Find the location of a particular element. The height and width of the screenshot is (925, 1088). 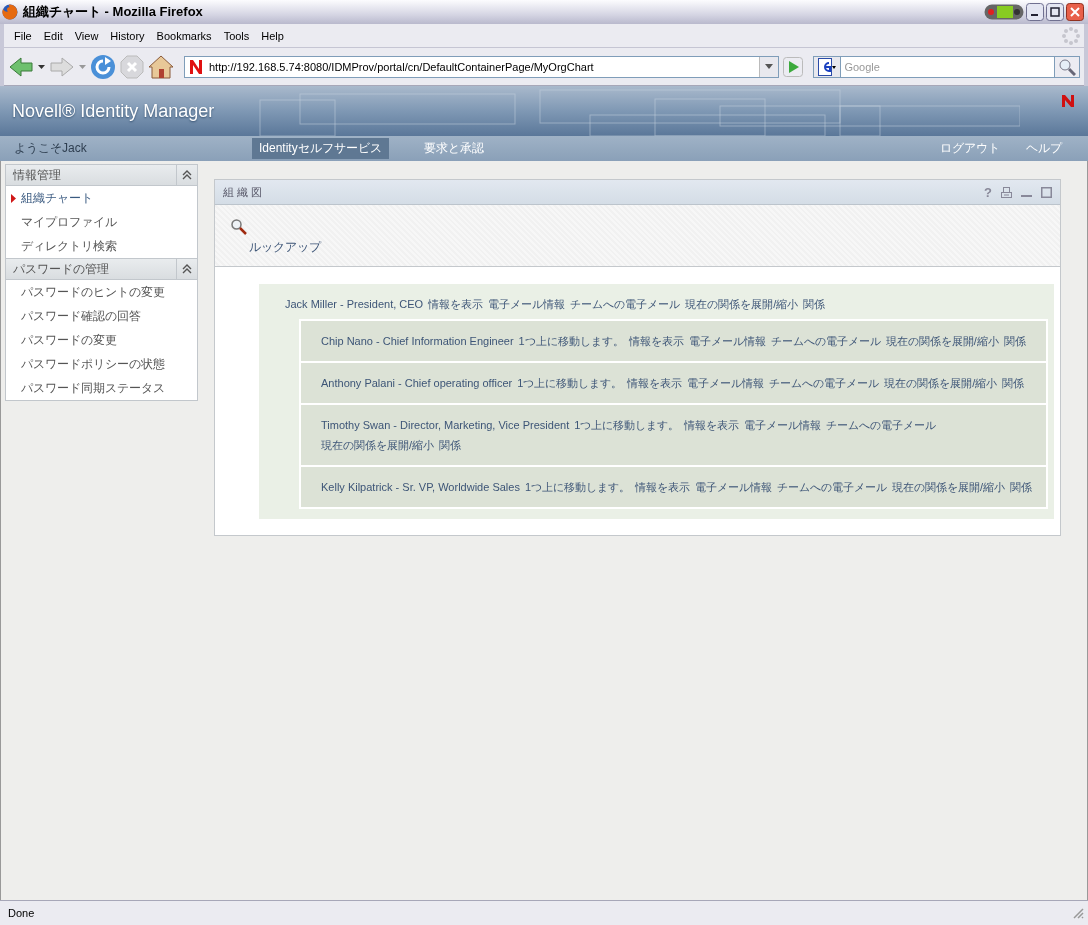

selected-arrow-icon is located at coordinates (13, 198).